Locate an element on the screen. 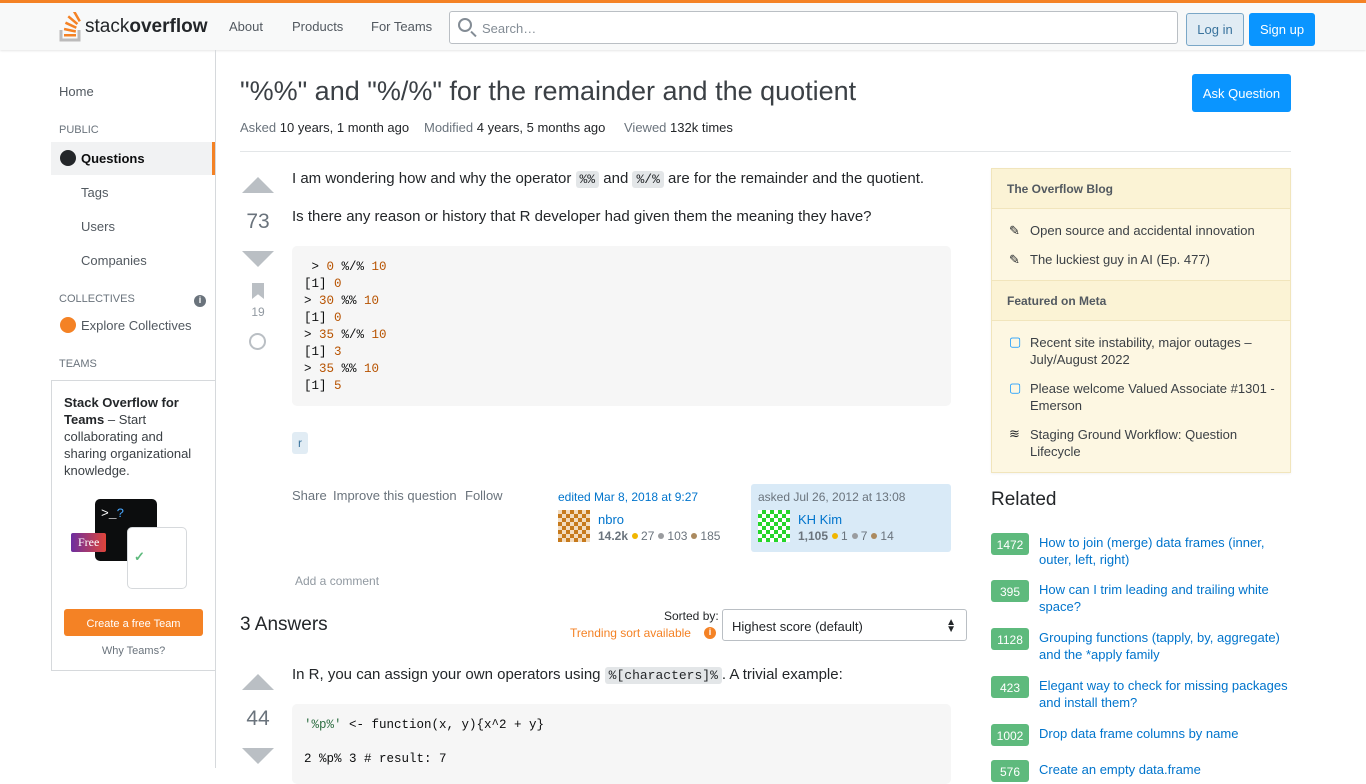 The width and height of the screenshot is (1366, 784). code-line: > 30 %% 10 is located at coordinates (342, 301).